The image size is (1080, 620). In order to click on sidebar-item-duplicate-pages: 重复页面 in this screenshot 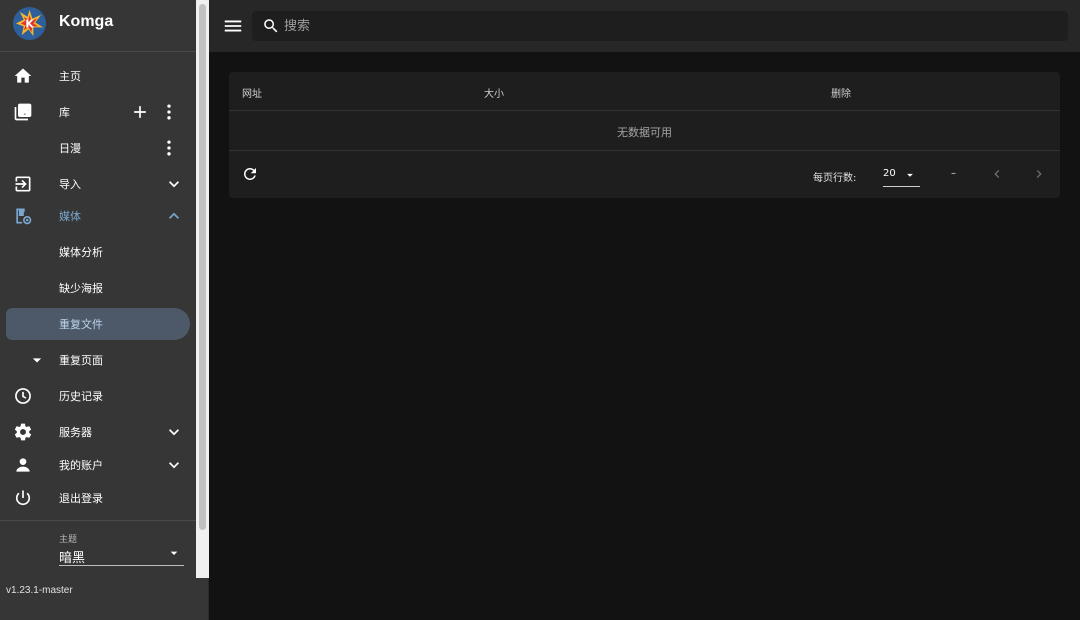, I will do `click(98, 360)`.